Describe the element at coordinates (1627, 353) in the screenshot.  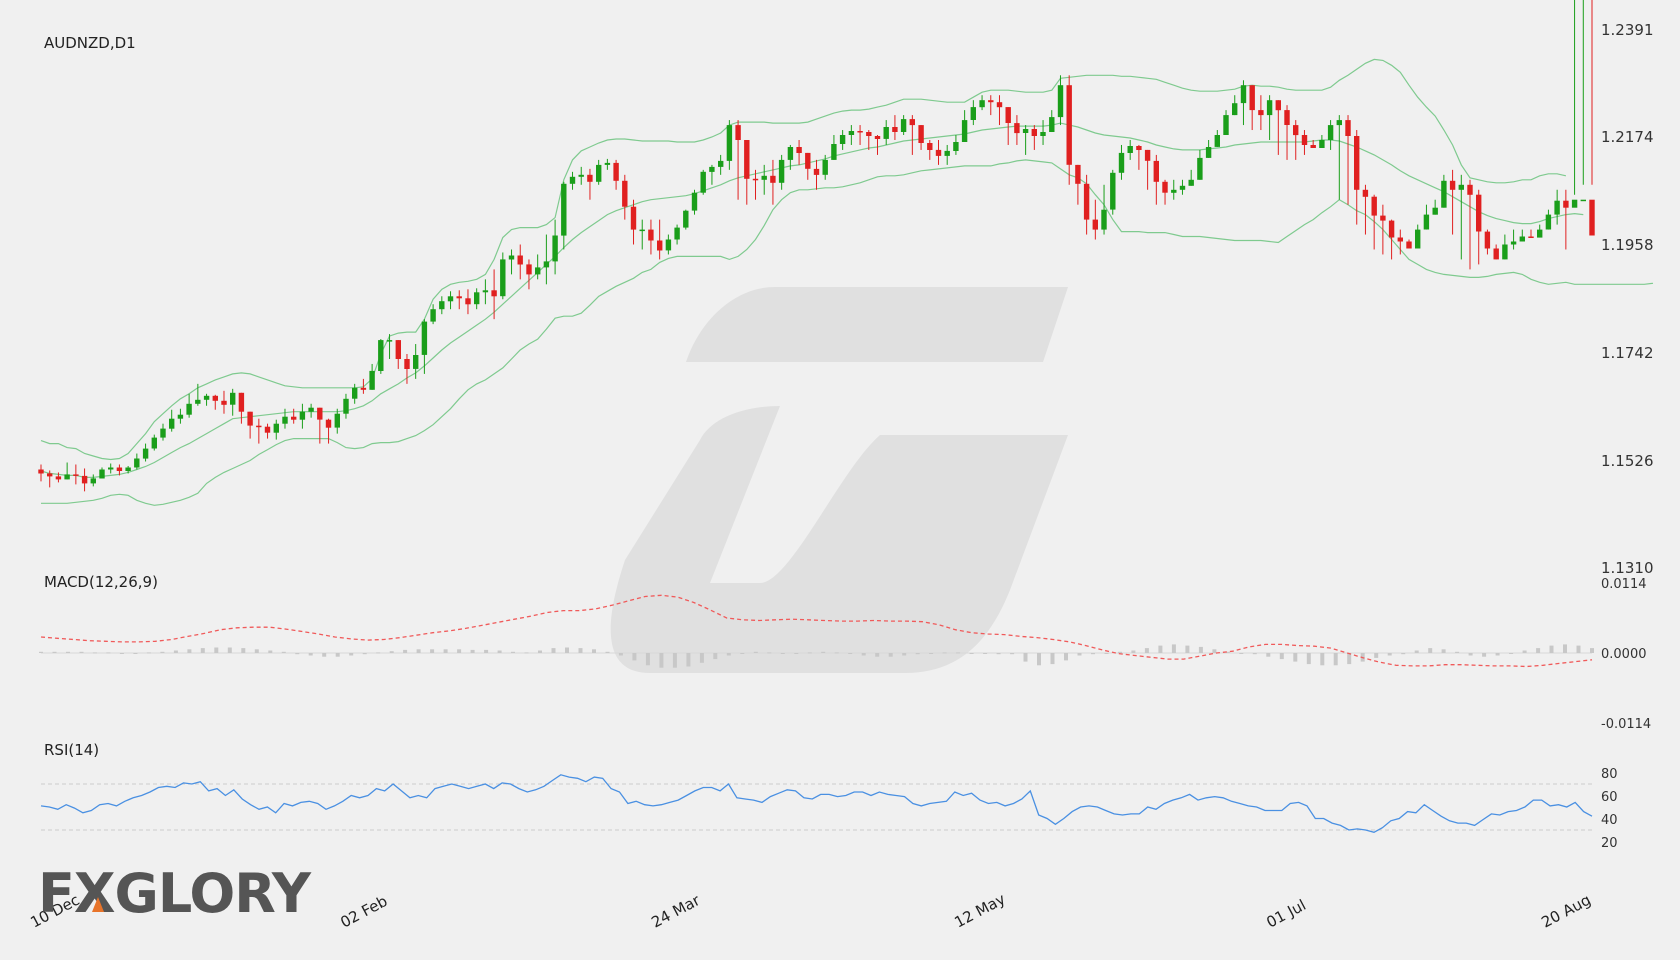
I see `price-tick-label: 1.1742` at that location.